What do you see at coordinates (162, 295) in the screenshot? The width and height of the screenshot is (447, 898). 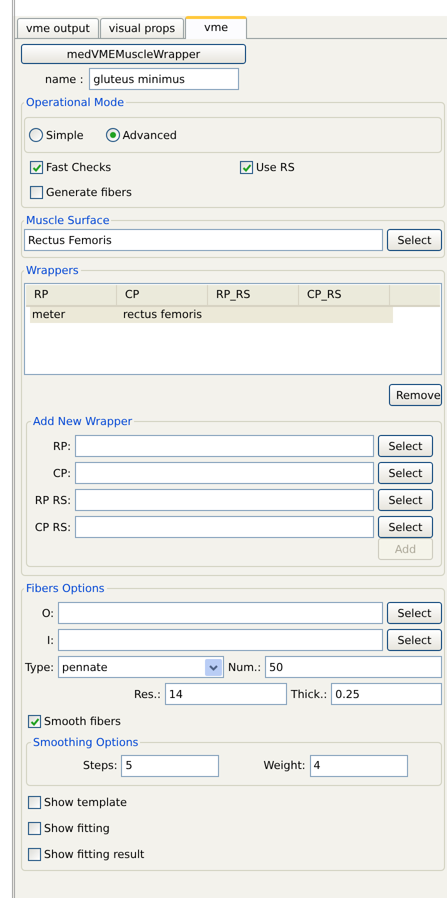 I see `column-header: CP` at bounding box center [162, 295].